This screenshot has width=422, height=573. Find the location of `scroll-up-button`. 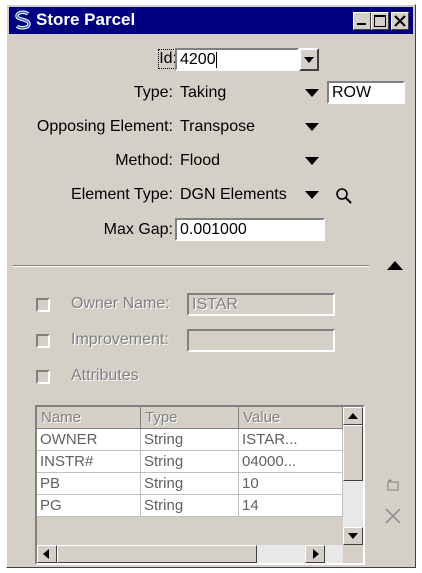

scroll-up-button is located at coordinates (353, 416).